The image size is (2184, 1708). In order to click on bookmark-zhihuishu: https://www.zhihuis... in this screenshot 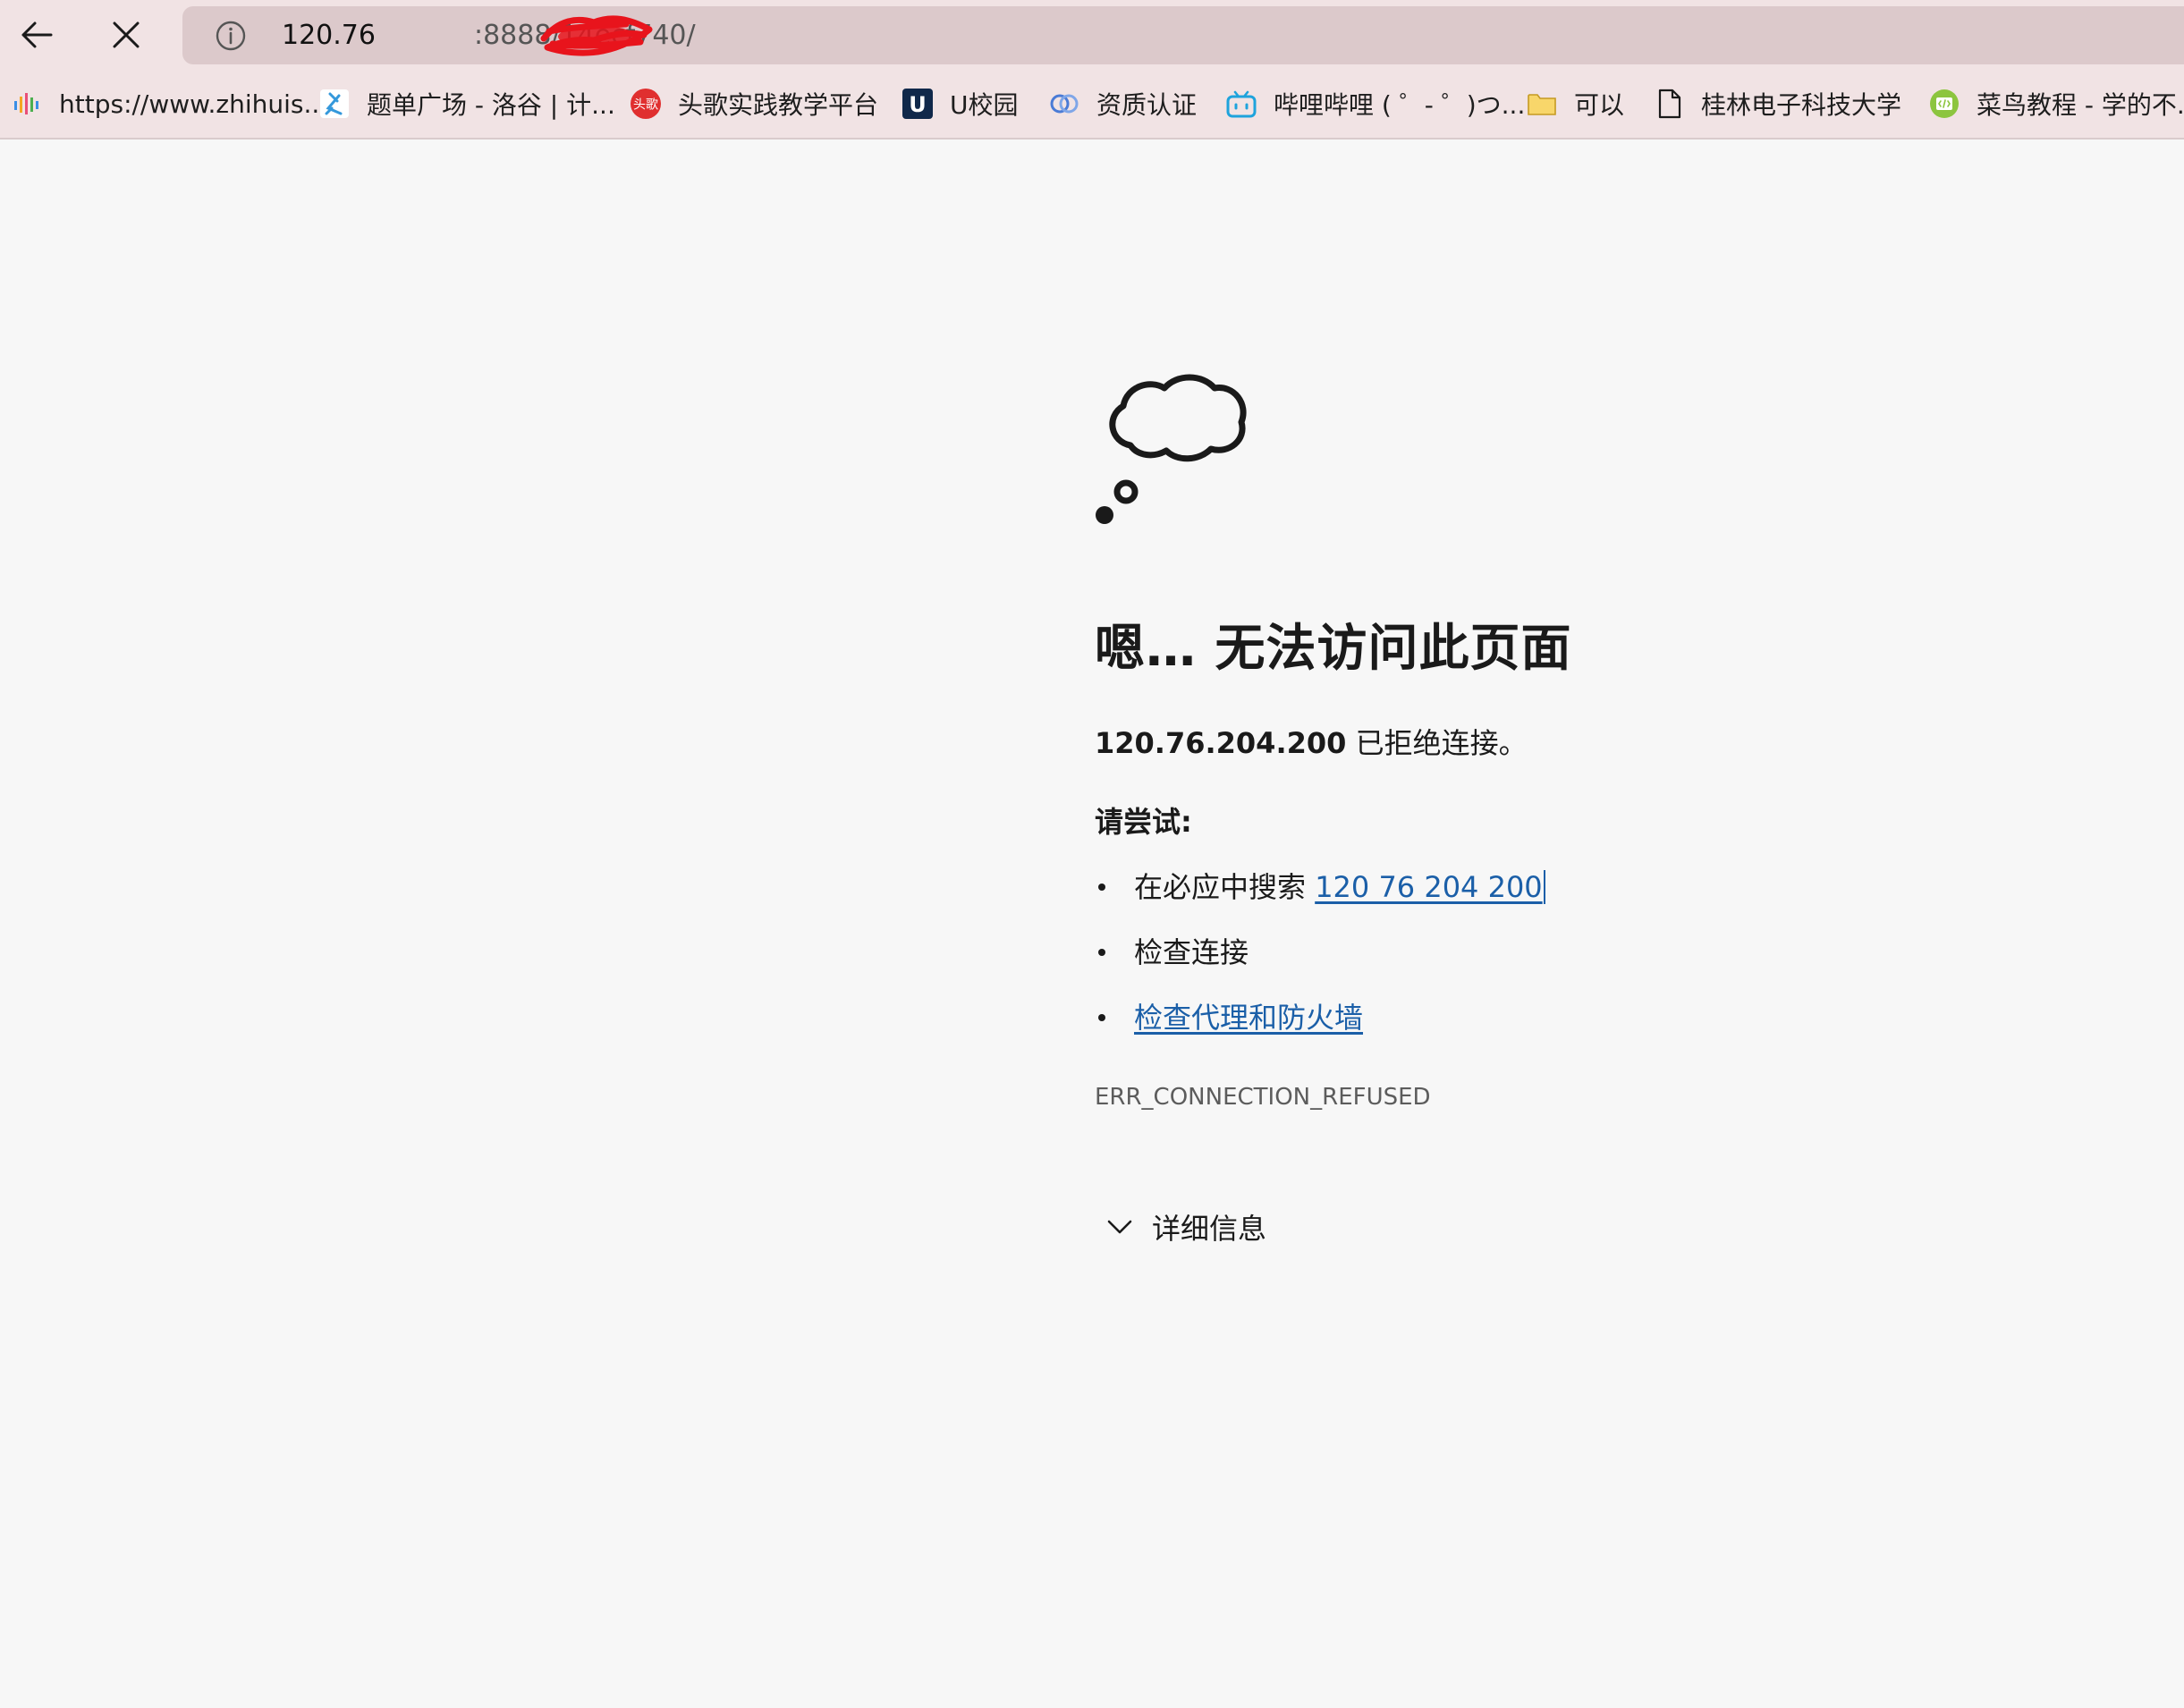, I will do `click(169, 104)`.